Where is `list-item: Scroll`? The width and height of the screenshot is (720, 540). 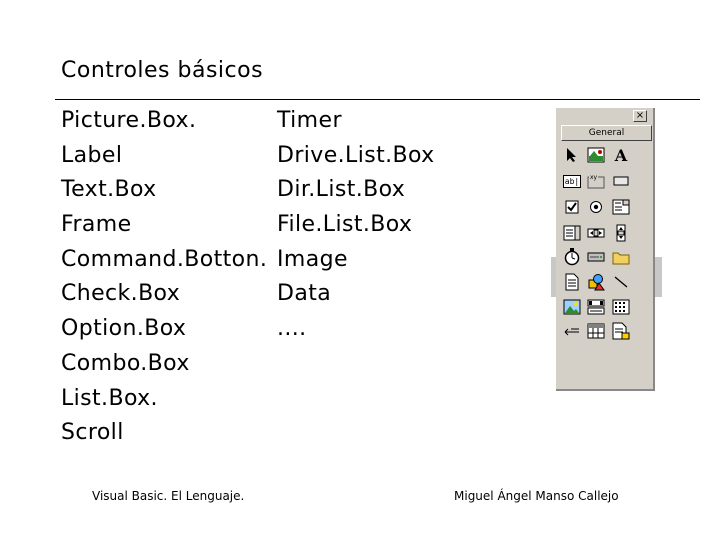 list-item: Scroll is located at coordinates (92, 433).